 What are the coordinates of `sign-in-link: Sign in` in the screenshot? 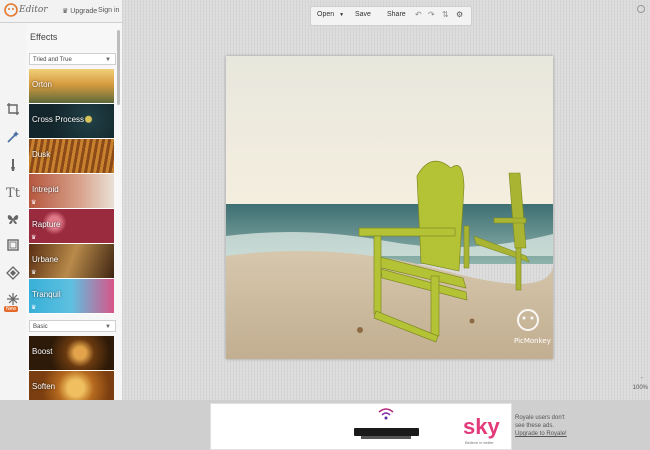 It's located at (108, 10).